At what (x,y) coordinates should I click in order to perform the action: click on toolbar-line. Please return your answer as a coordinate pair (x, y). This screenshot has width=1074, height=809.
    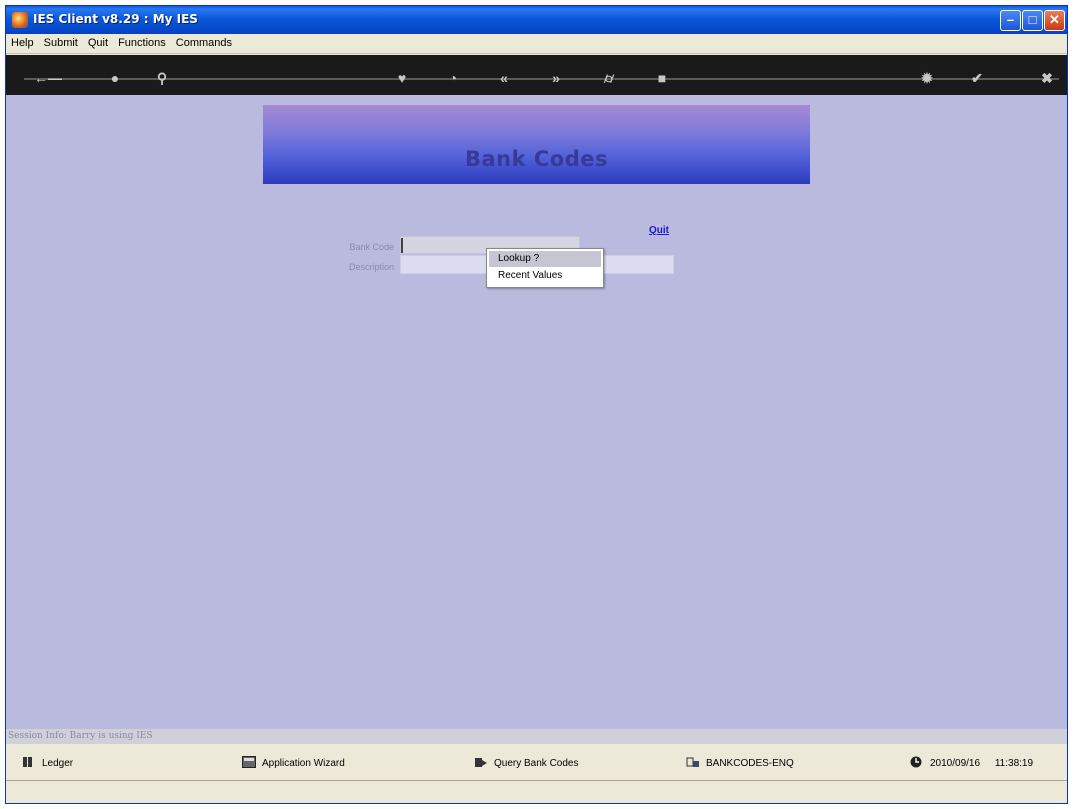
    Looking at the image, I should click on (541, 79).